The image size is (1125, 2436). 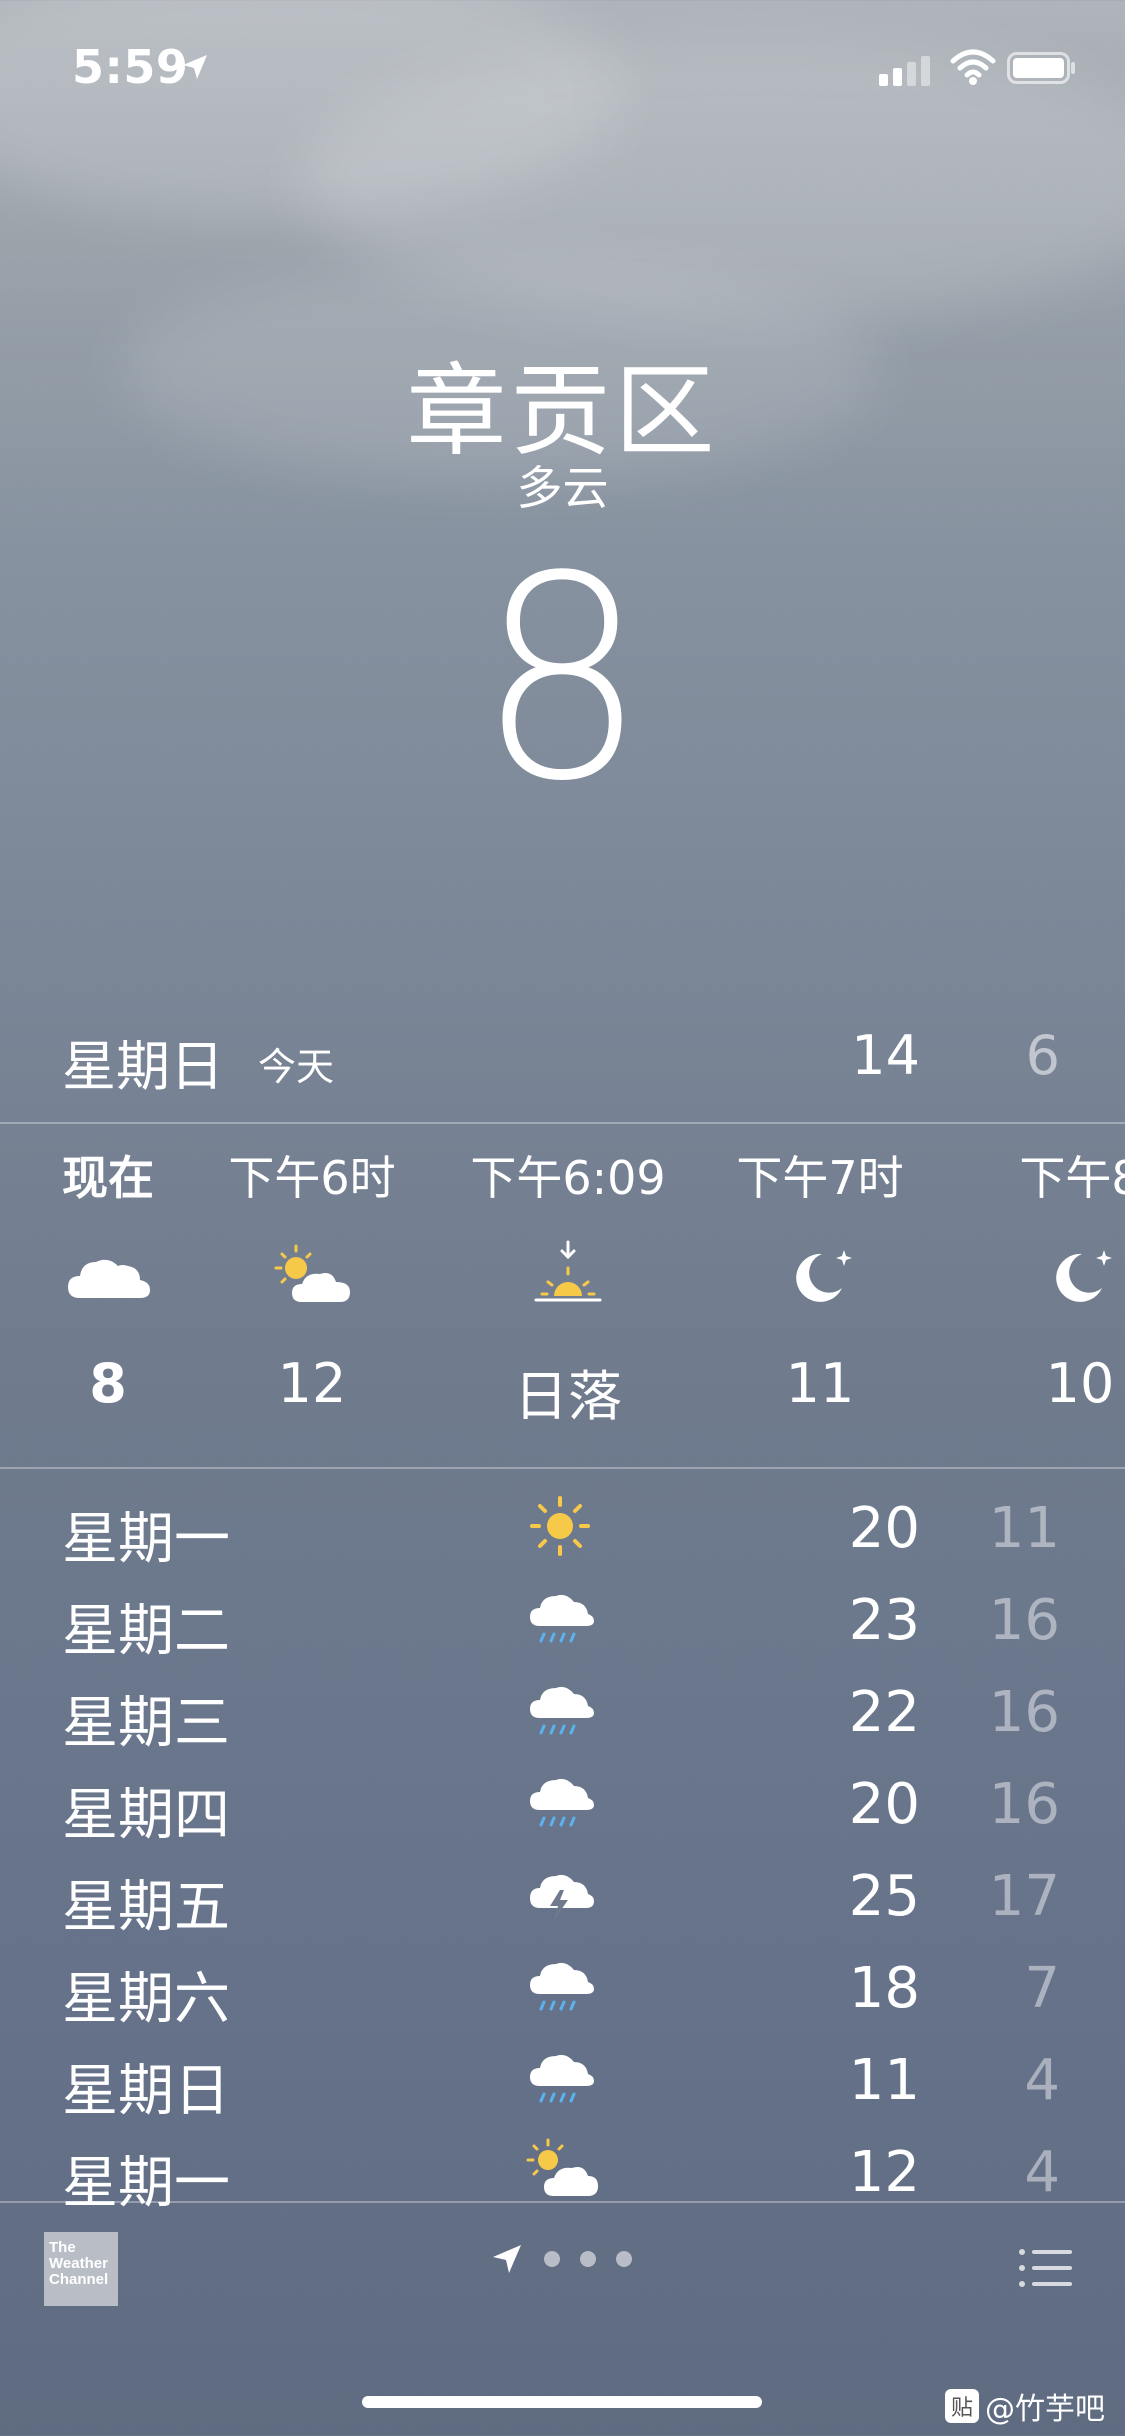 What do you see at coordinates (562, 2402) in the screenshot?
I see `home-indicator` at bounding box center [562, 2402].